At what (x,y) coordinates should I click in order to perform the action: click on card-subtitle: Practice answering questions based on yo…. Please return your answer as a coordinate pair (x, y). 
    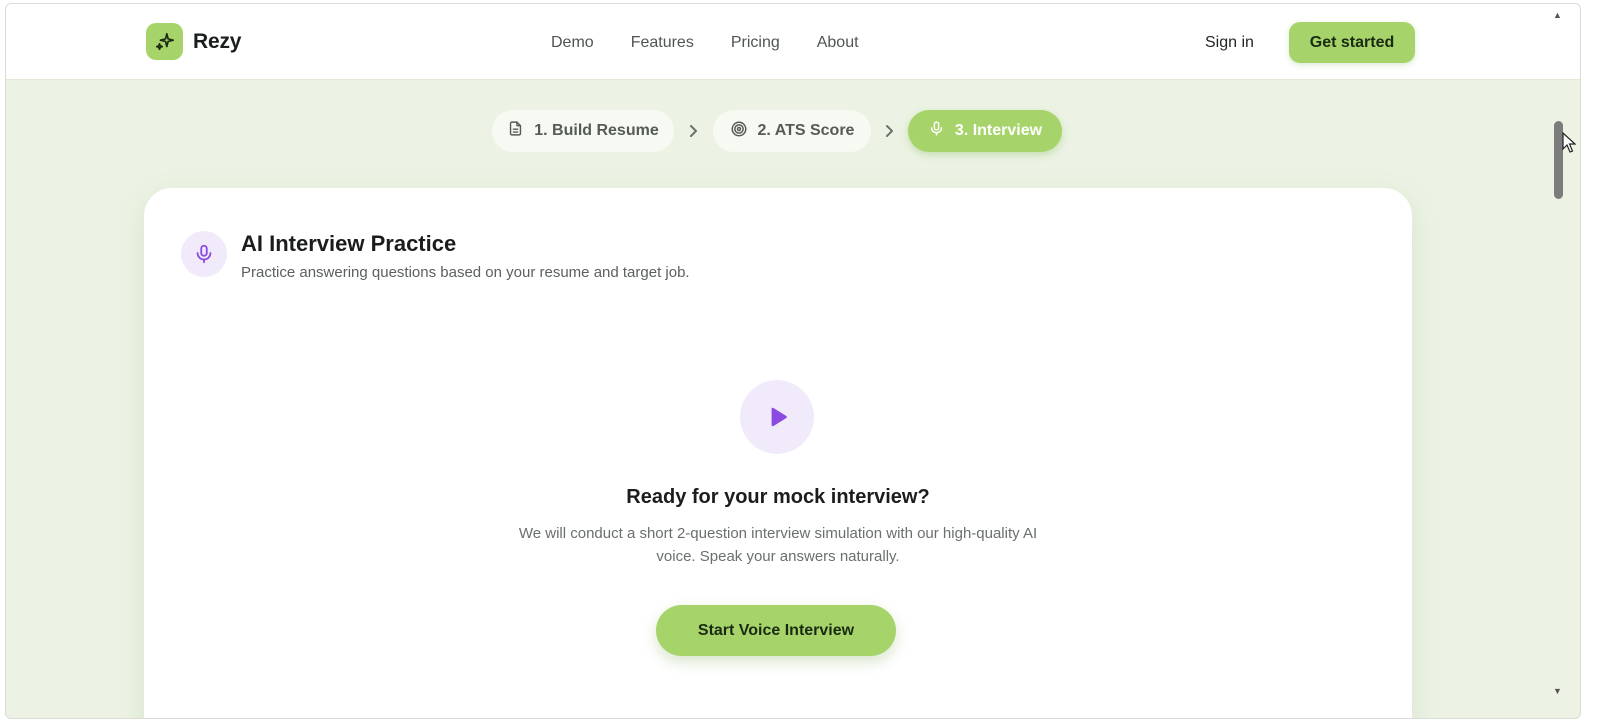
    Looking at the image, I should click on (465, 272).